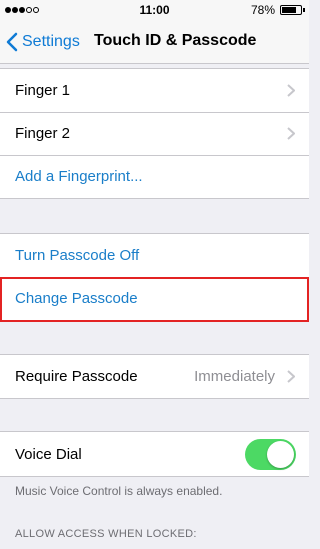  Describe the element at coordinates (48, 454) in the screenshot. I see `voice-dial-label: Voice Dial` at that location.